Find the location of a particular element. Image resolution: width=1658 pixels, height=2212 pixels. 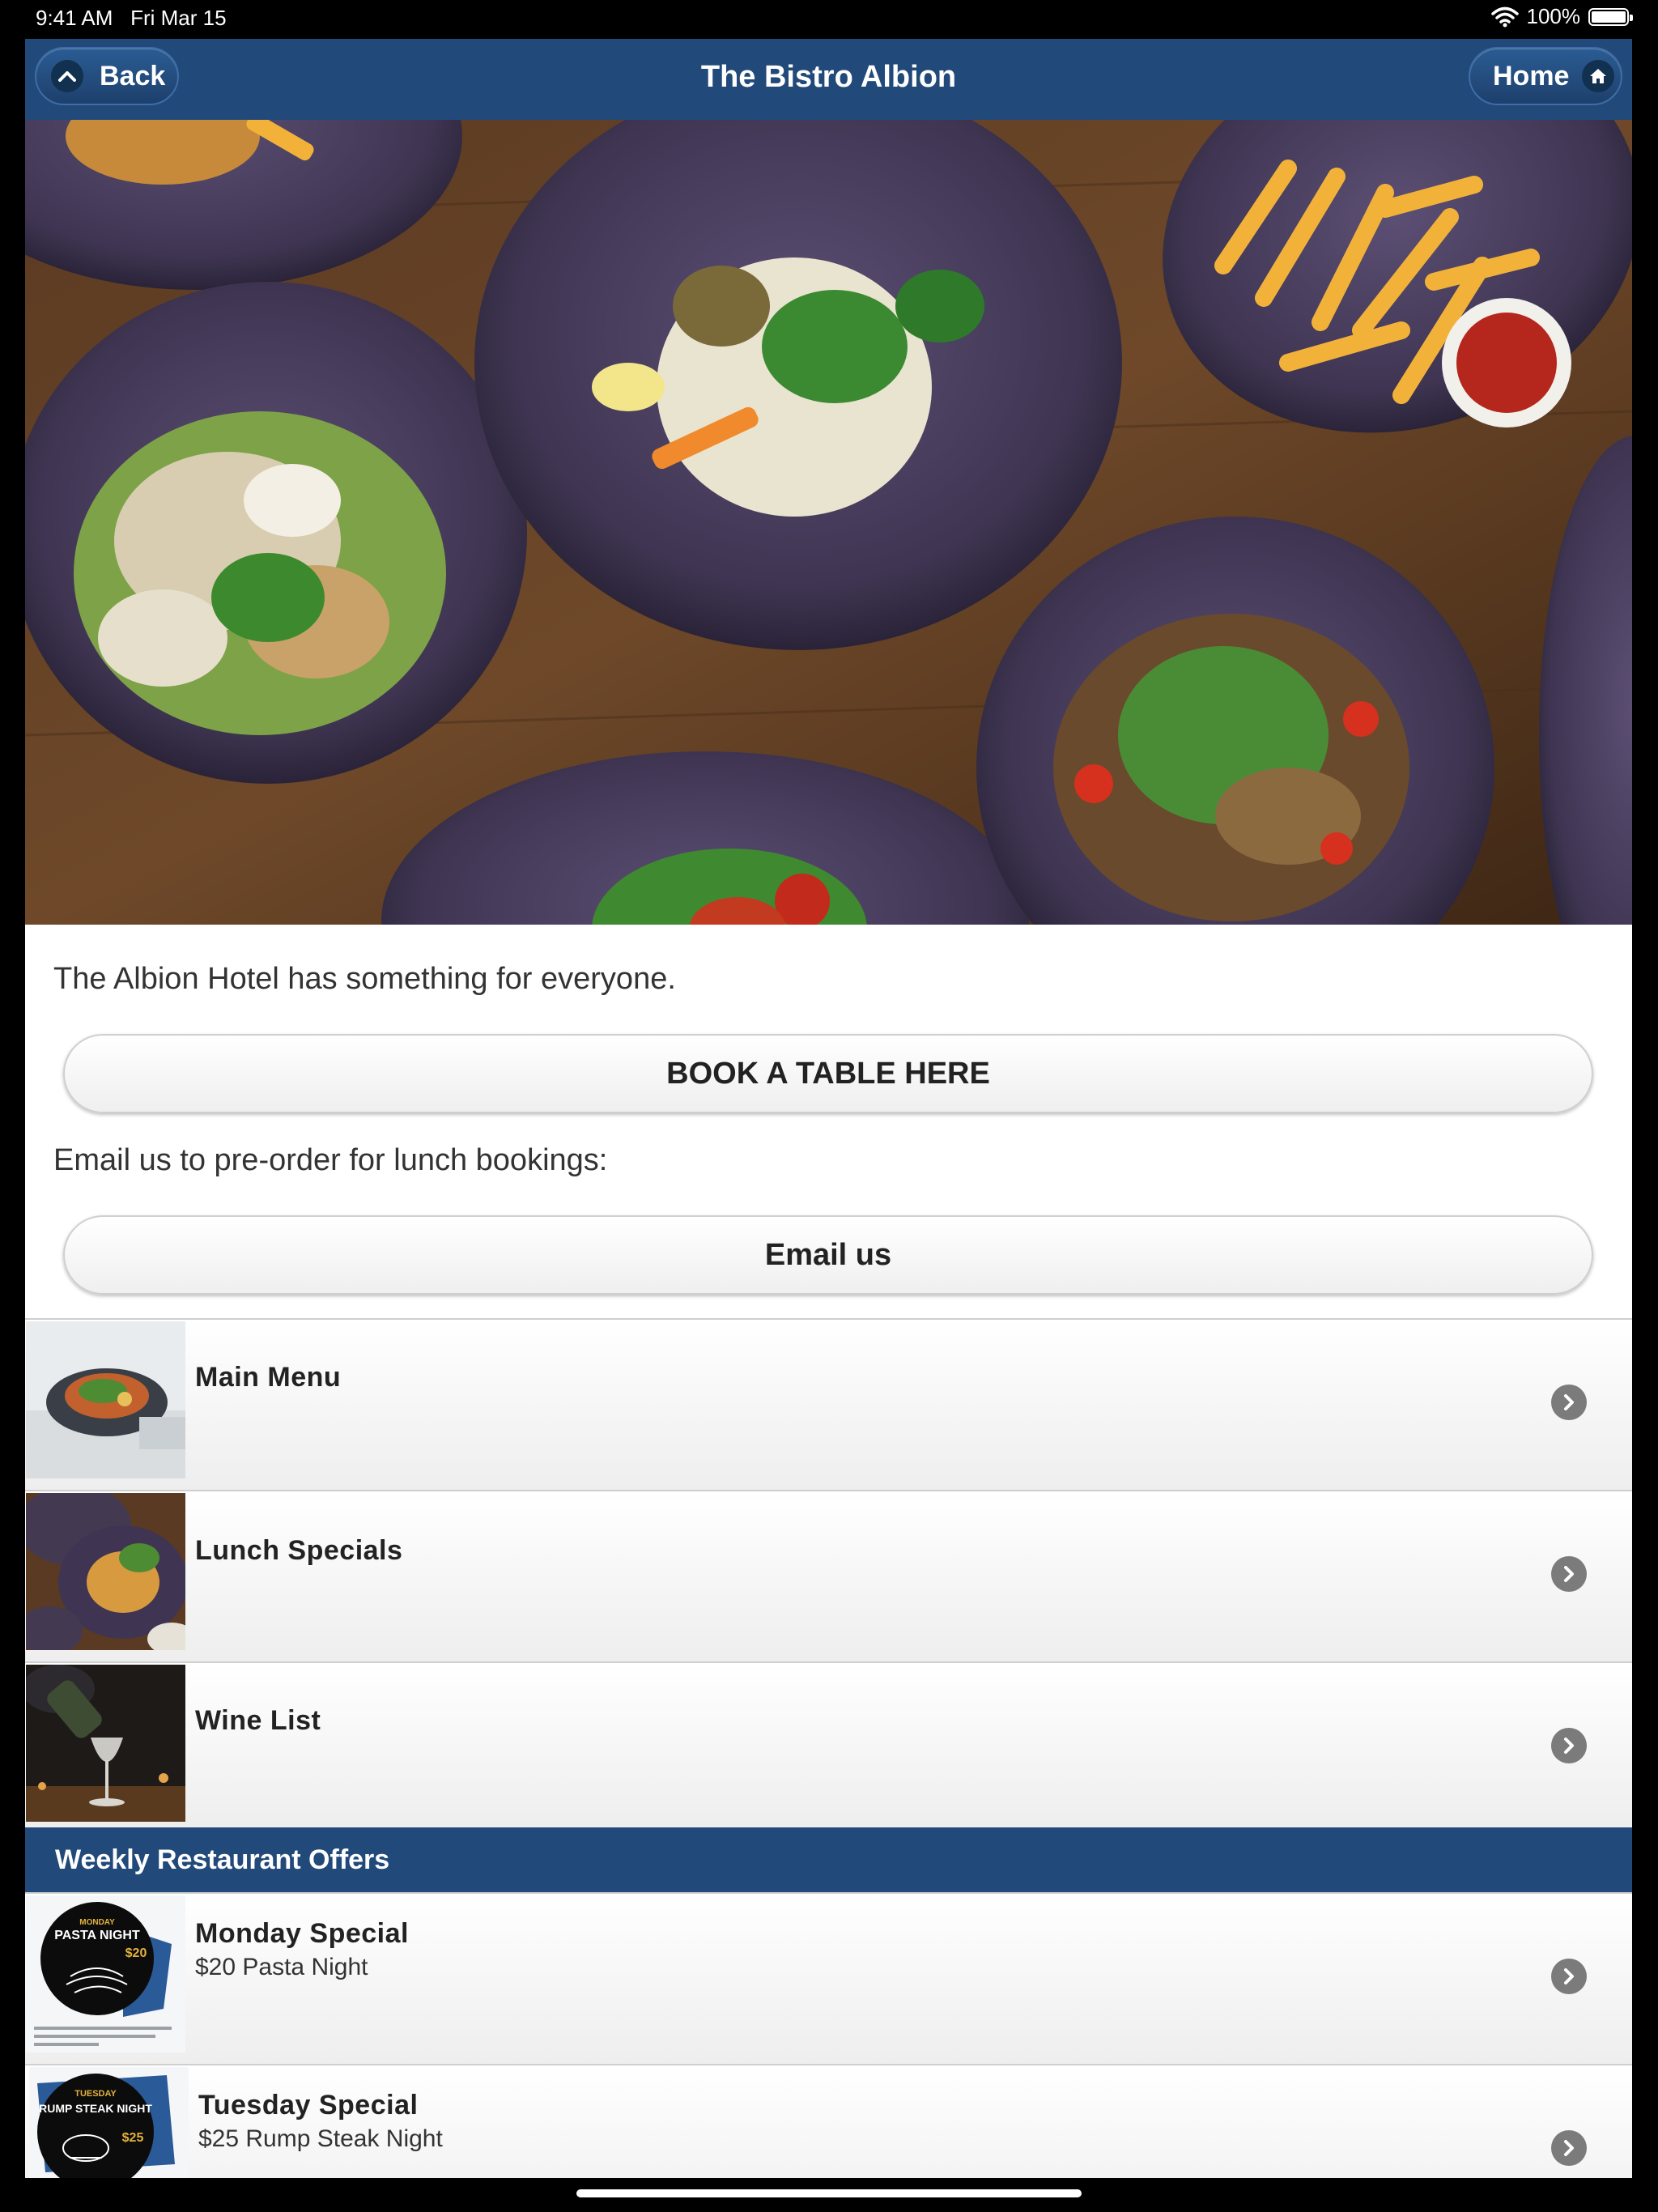

wine-list-label: Wine List is located at coordinates (258, 1721).